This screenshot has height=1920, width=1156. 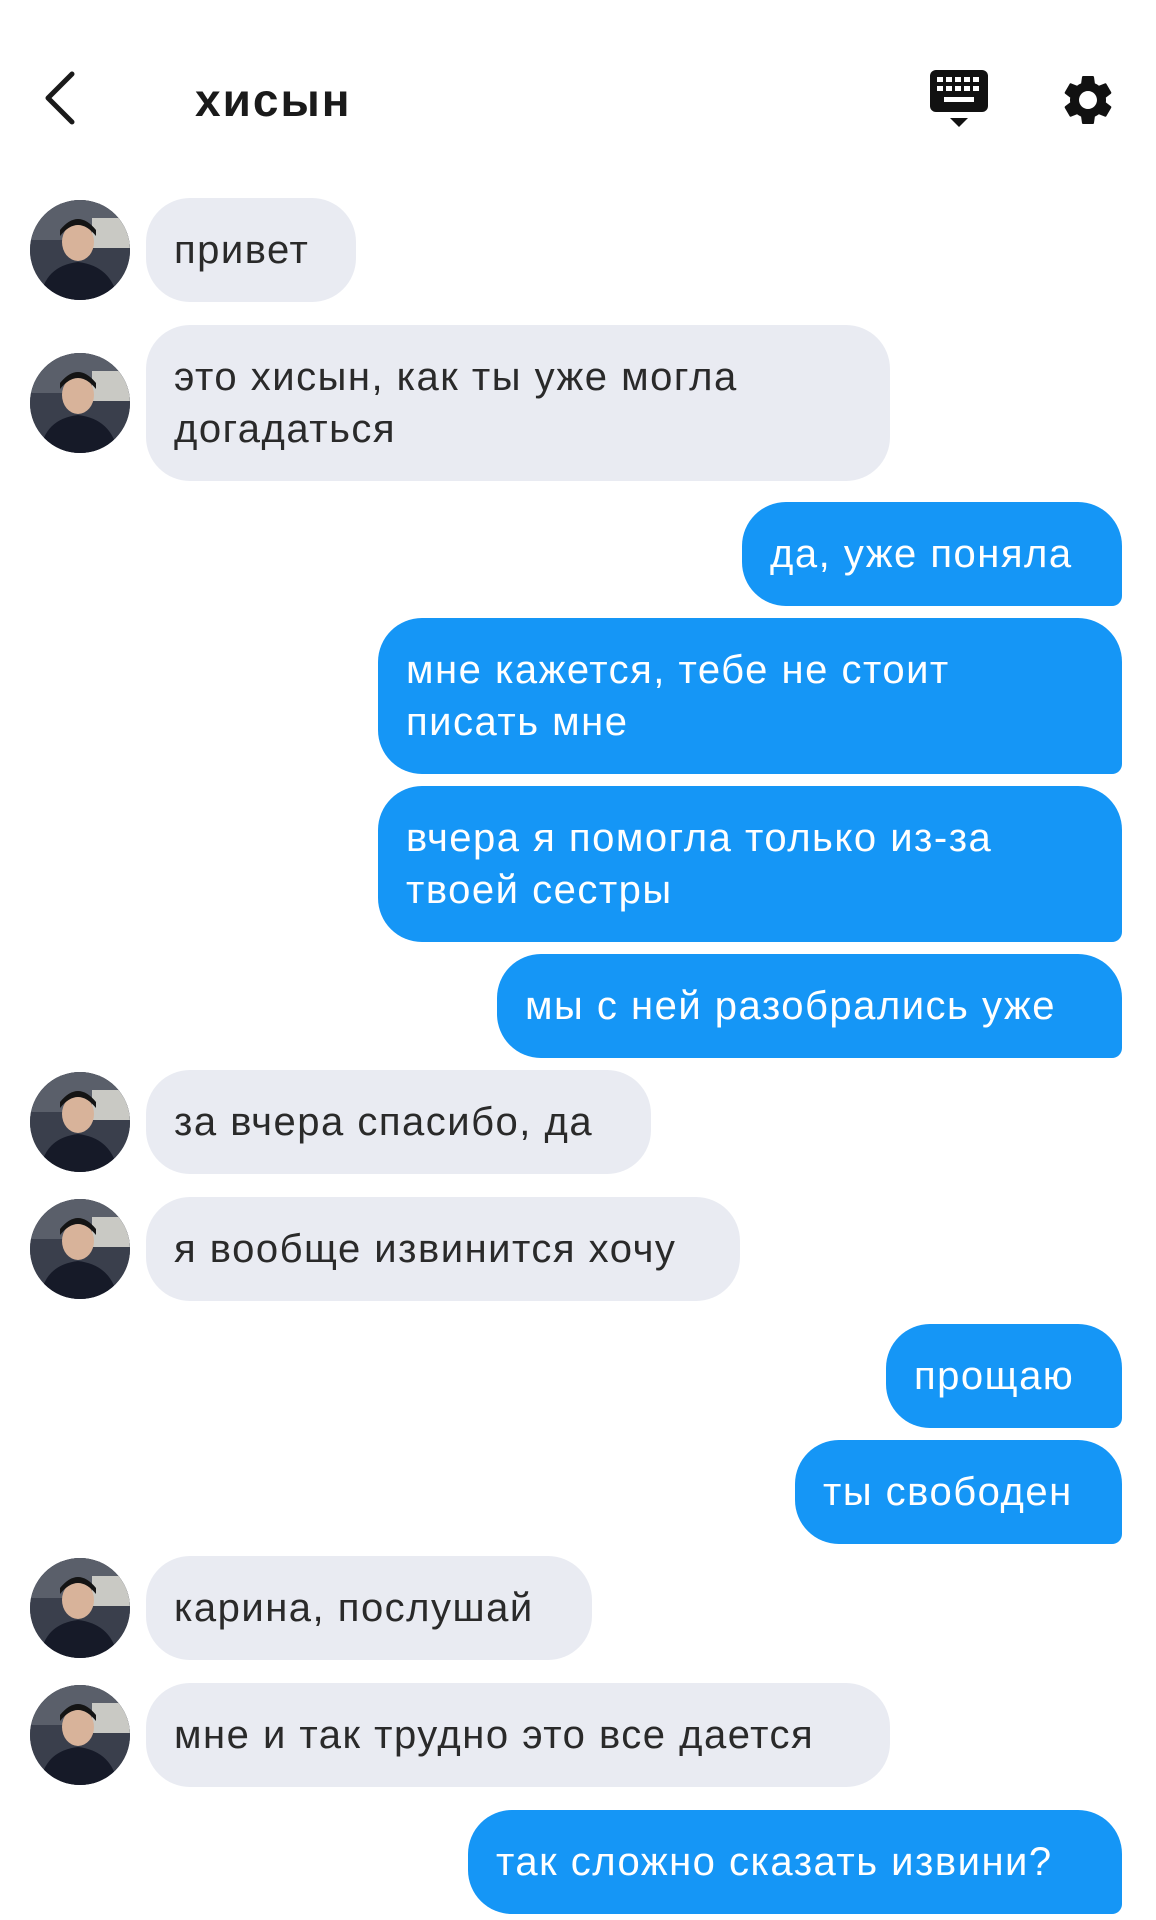 What do you see at coordinates (398, 1122) in the screenshot?
I see `incoming-message-bubble: за вчера спасибо, да` at bounding box center [398, 1122].